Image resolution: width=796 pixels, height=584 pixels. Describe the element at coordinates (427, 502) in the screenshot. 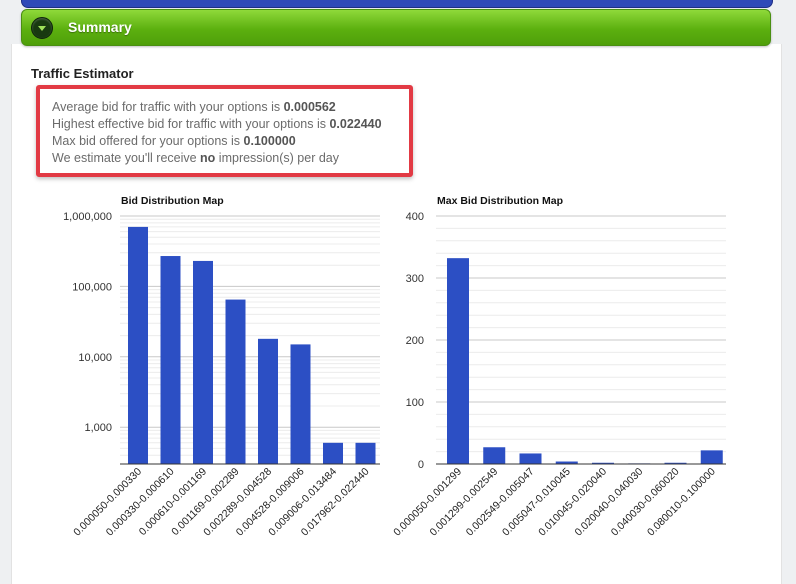

I see `x-category-label: 0.000050-0.001299` at that location.